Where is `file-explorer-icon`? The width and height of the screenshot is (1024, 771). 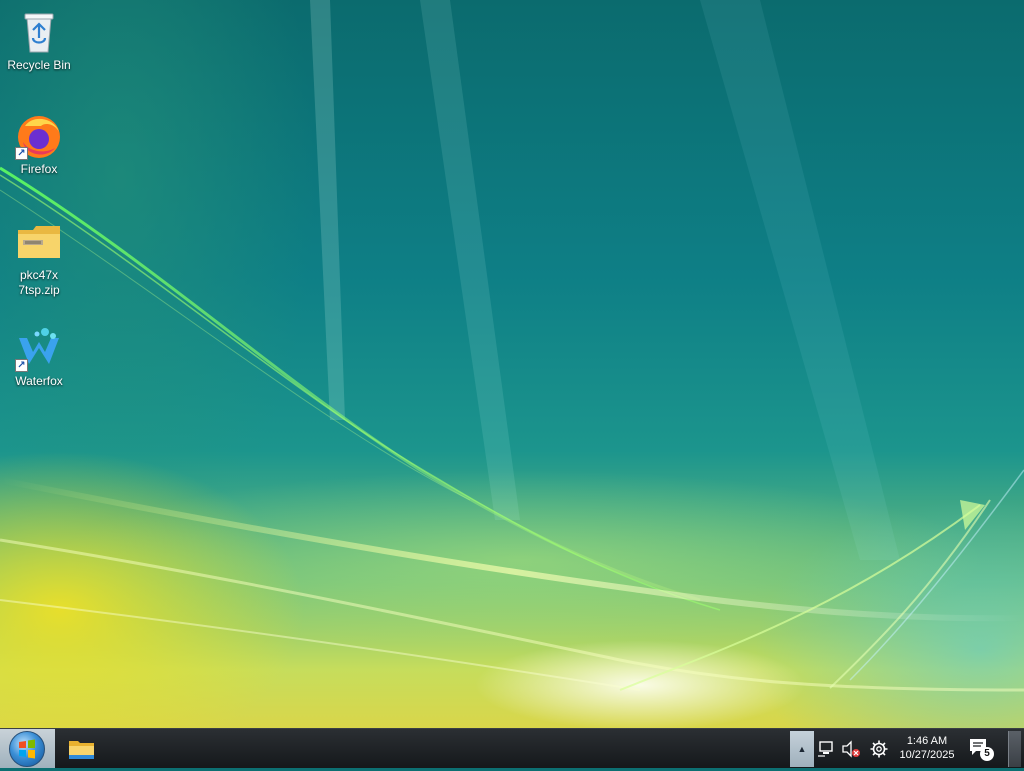
file-explorer-icon is located at coordinates (81, 750).